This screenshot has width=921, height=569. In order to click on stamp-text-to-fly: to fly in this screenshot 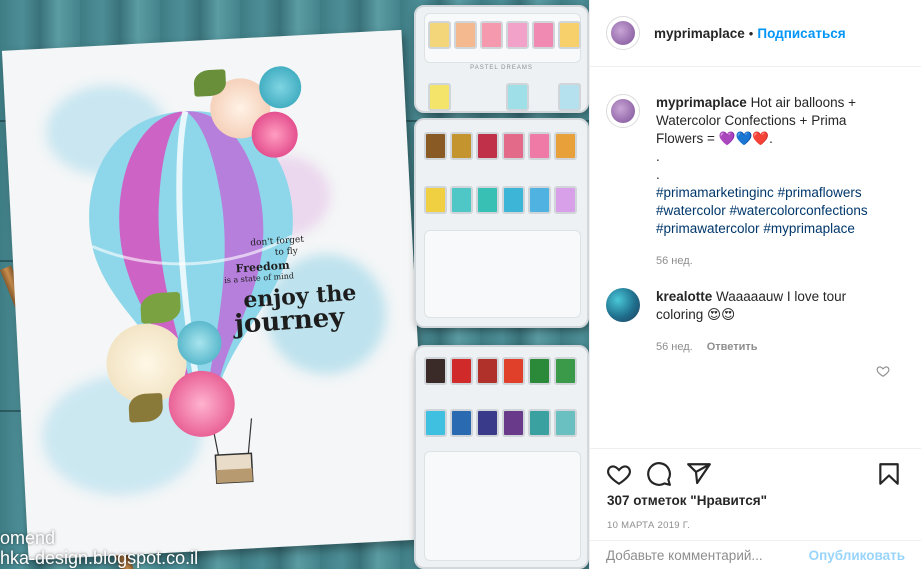, I will do `click(286, 252)`.